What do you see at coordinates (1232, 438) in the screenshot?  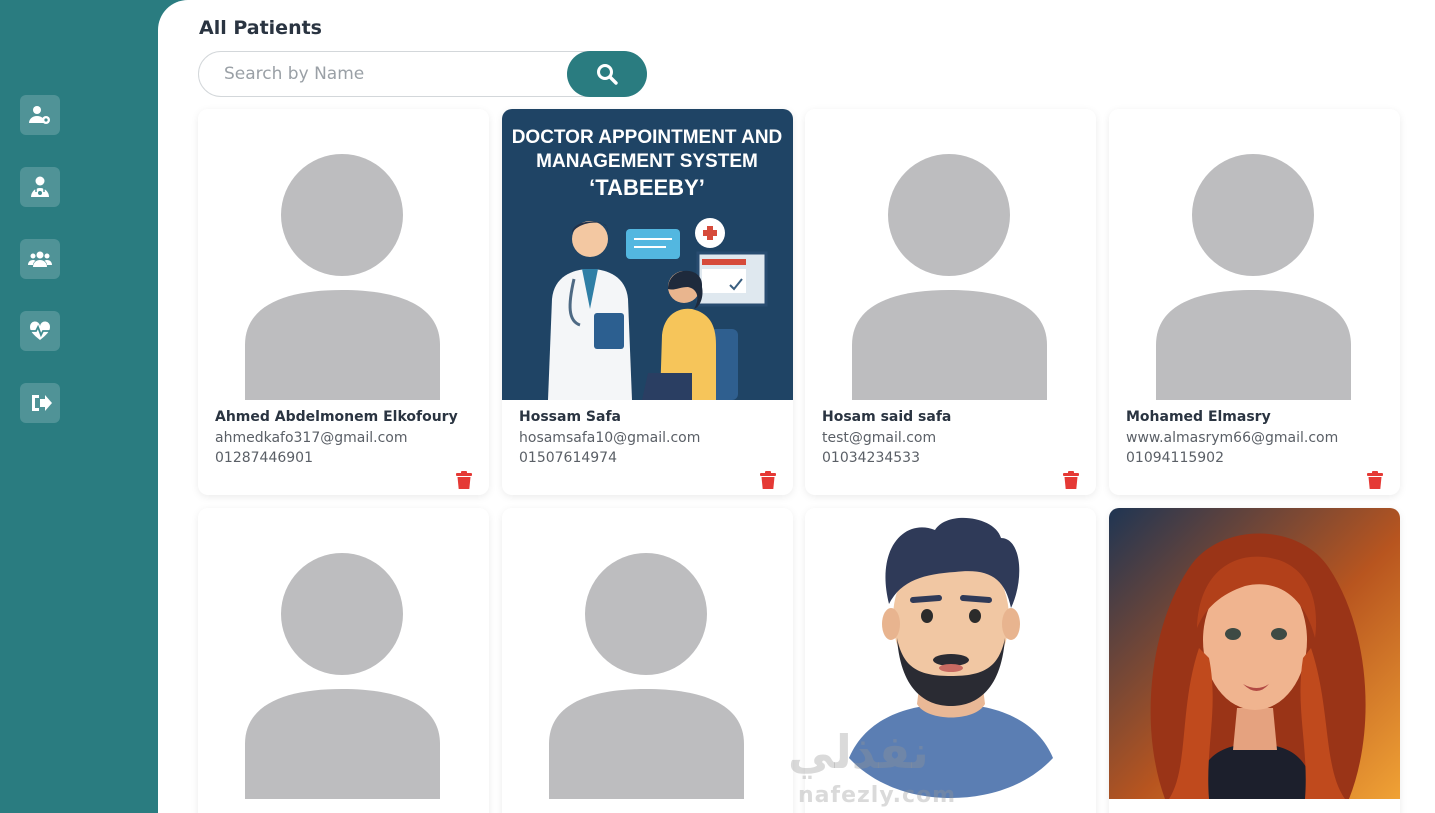 I see `patient-email: www.almasrym66@gmail.com` at bounding box center [1232, 438].